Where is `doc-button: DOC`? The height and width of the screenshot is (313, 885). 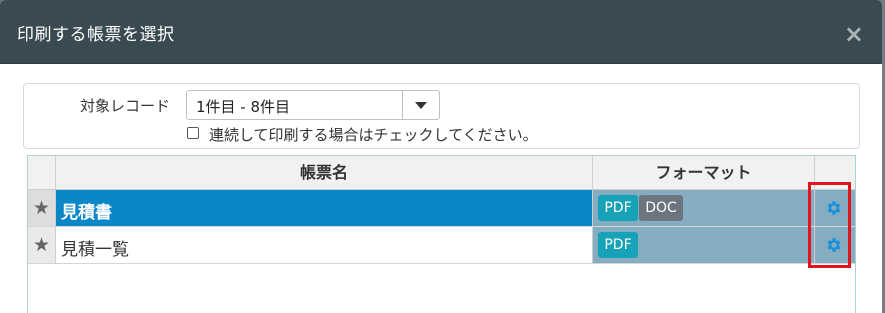
doc-button: DOC is located at coordinates (661, 208).